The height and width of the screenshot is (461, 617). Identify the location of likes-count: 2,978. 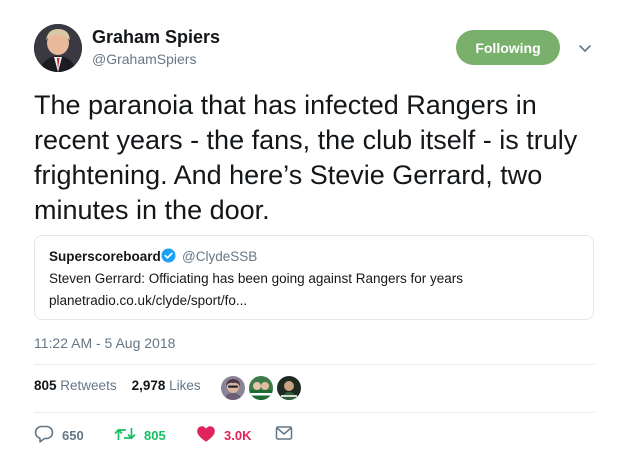
(148, 385).